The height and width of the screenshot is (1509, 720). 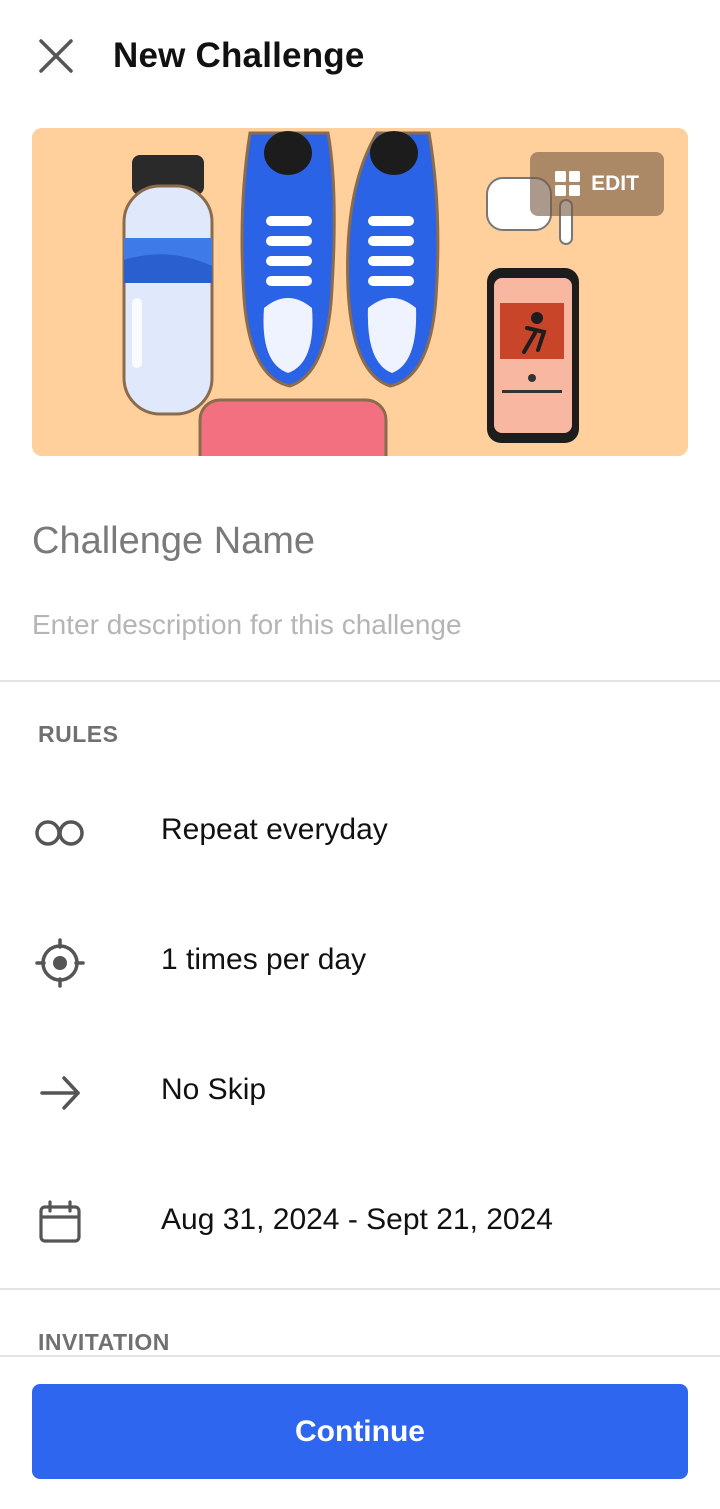 I want to click on infinity-icon, so click(x=60, y=833).